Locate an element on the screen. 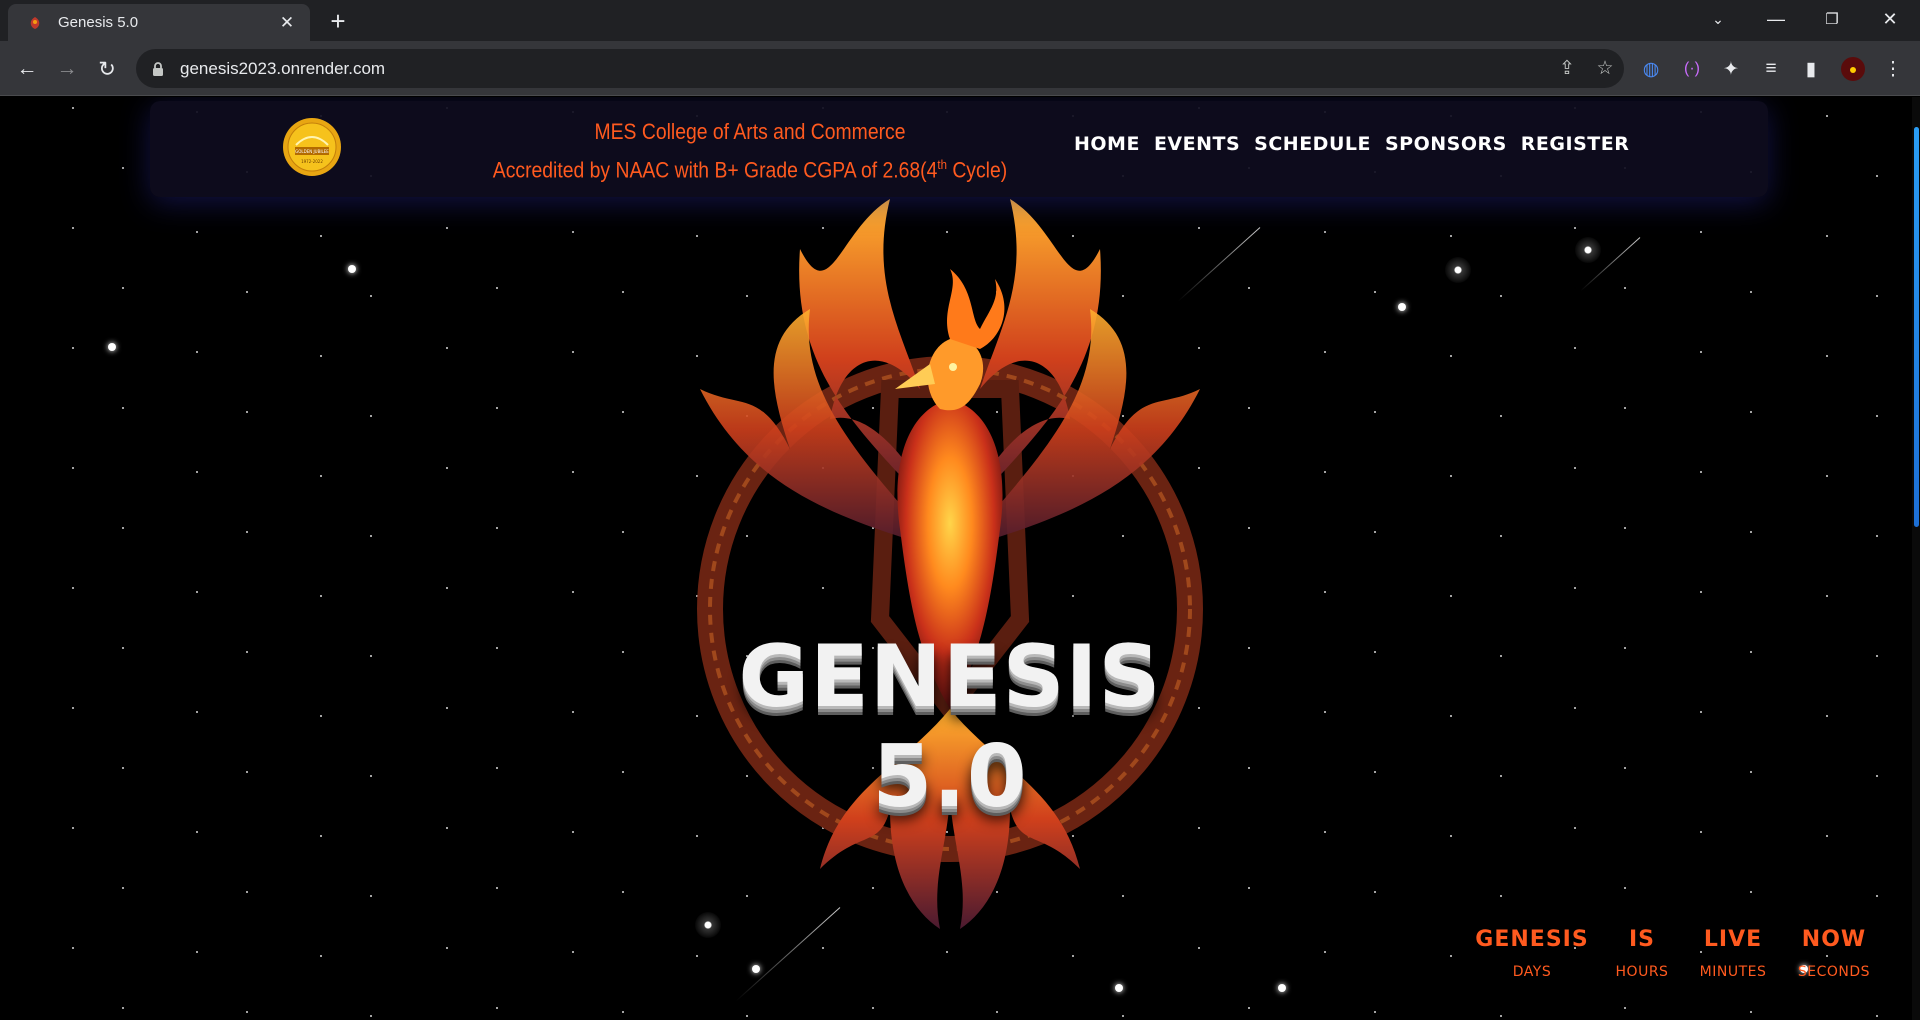 The width and height of the screenshot is (1920, 1020). bookmark-star-icon: ☆ is located at coordinates (1605, 69).